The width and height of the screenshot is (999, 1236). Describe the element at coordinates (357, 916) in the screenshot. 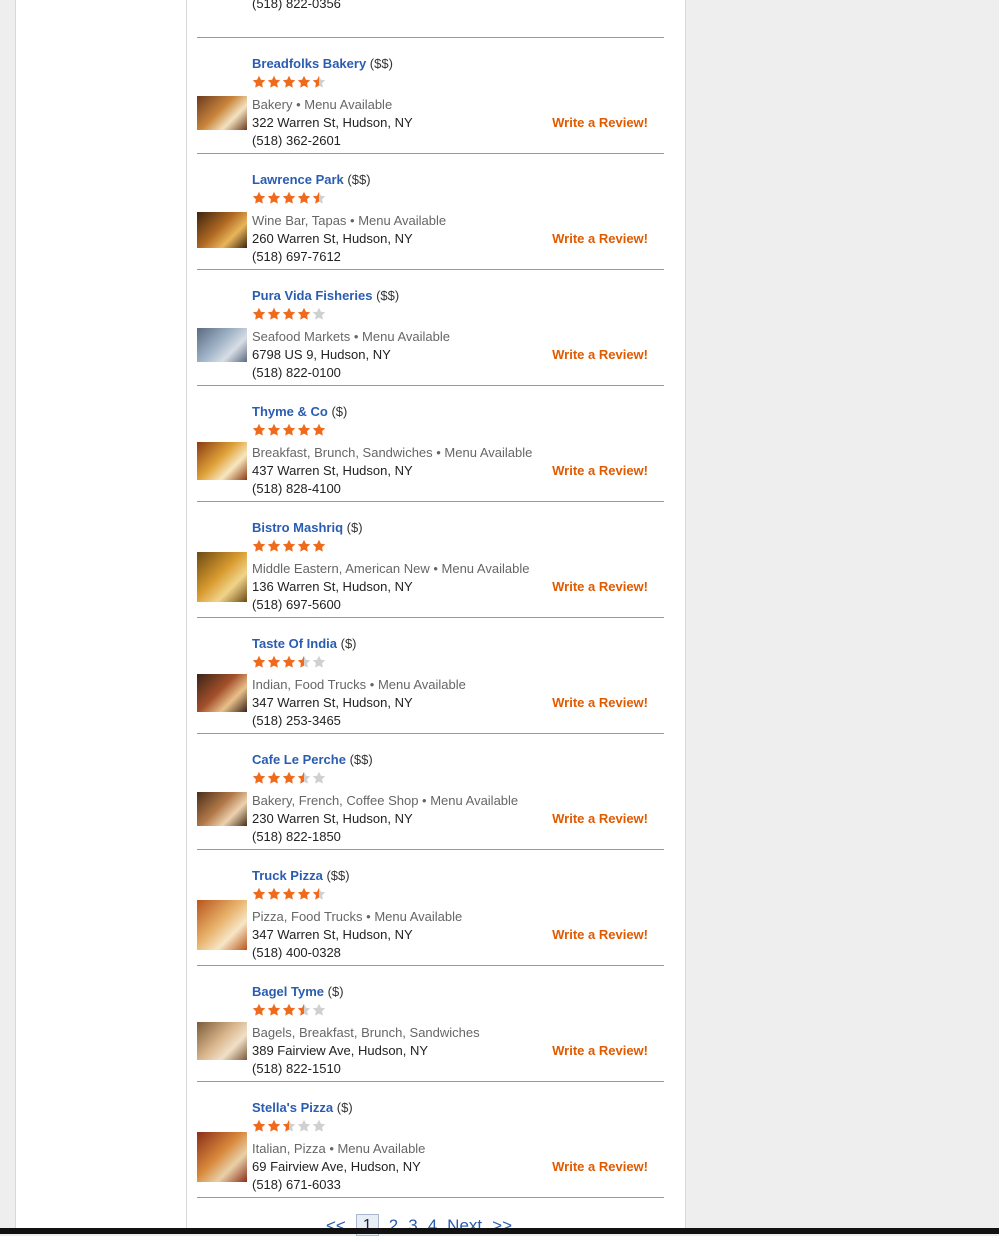

I see `restaurant-categories: Pizza, Food Trucks • Menu Available` at that location.